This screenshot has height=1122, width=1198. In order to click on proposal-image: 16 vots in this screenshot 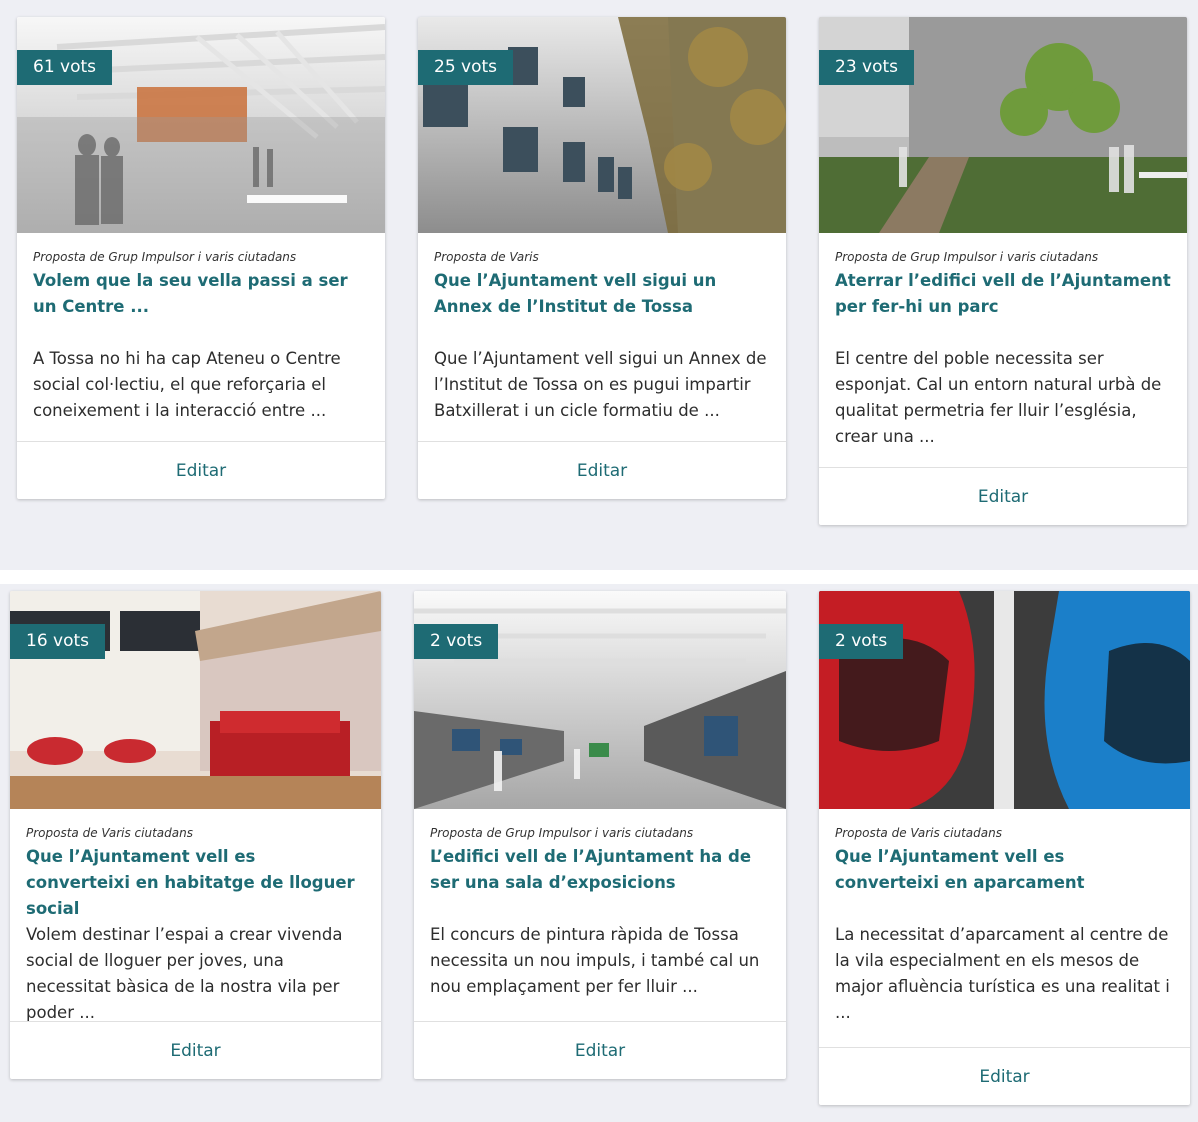, I will do `click(195, 700)`.